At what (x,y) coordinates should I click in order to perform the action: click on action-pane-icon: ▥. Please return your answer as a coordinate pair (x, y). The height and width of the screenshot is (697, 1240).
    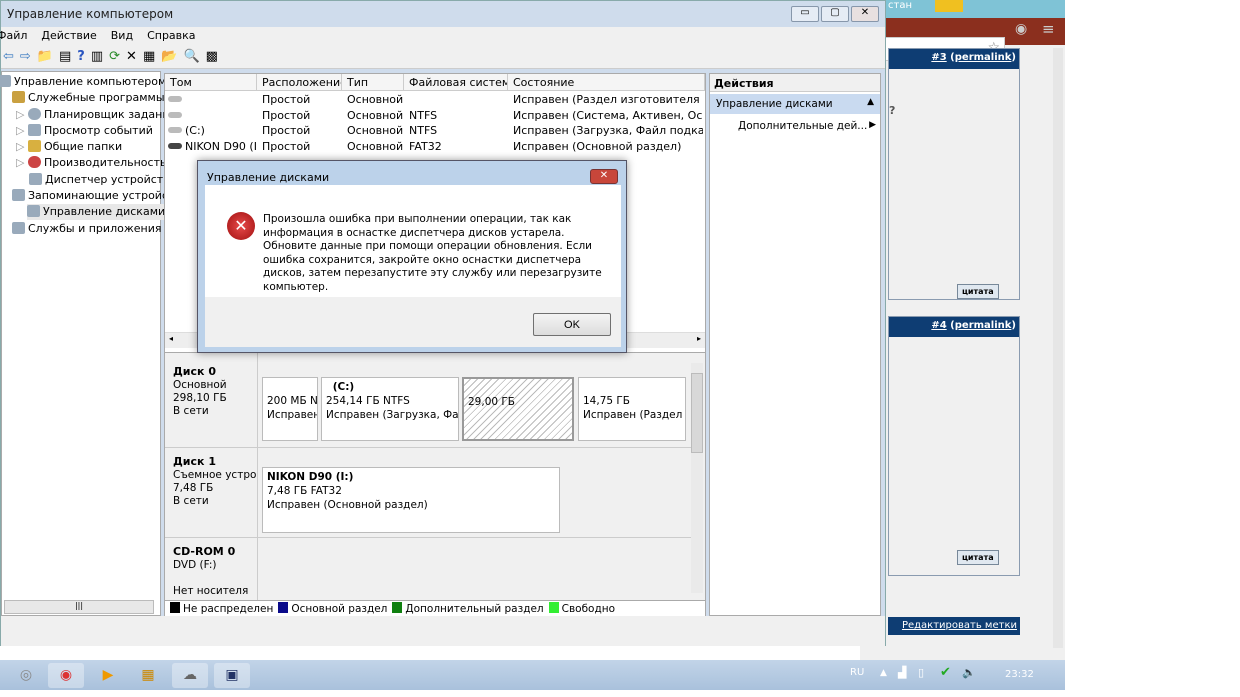
    Looking at the image, I should click on (97, 56).